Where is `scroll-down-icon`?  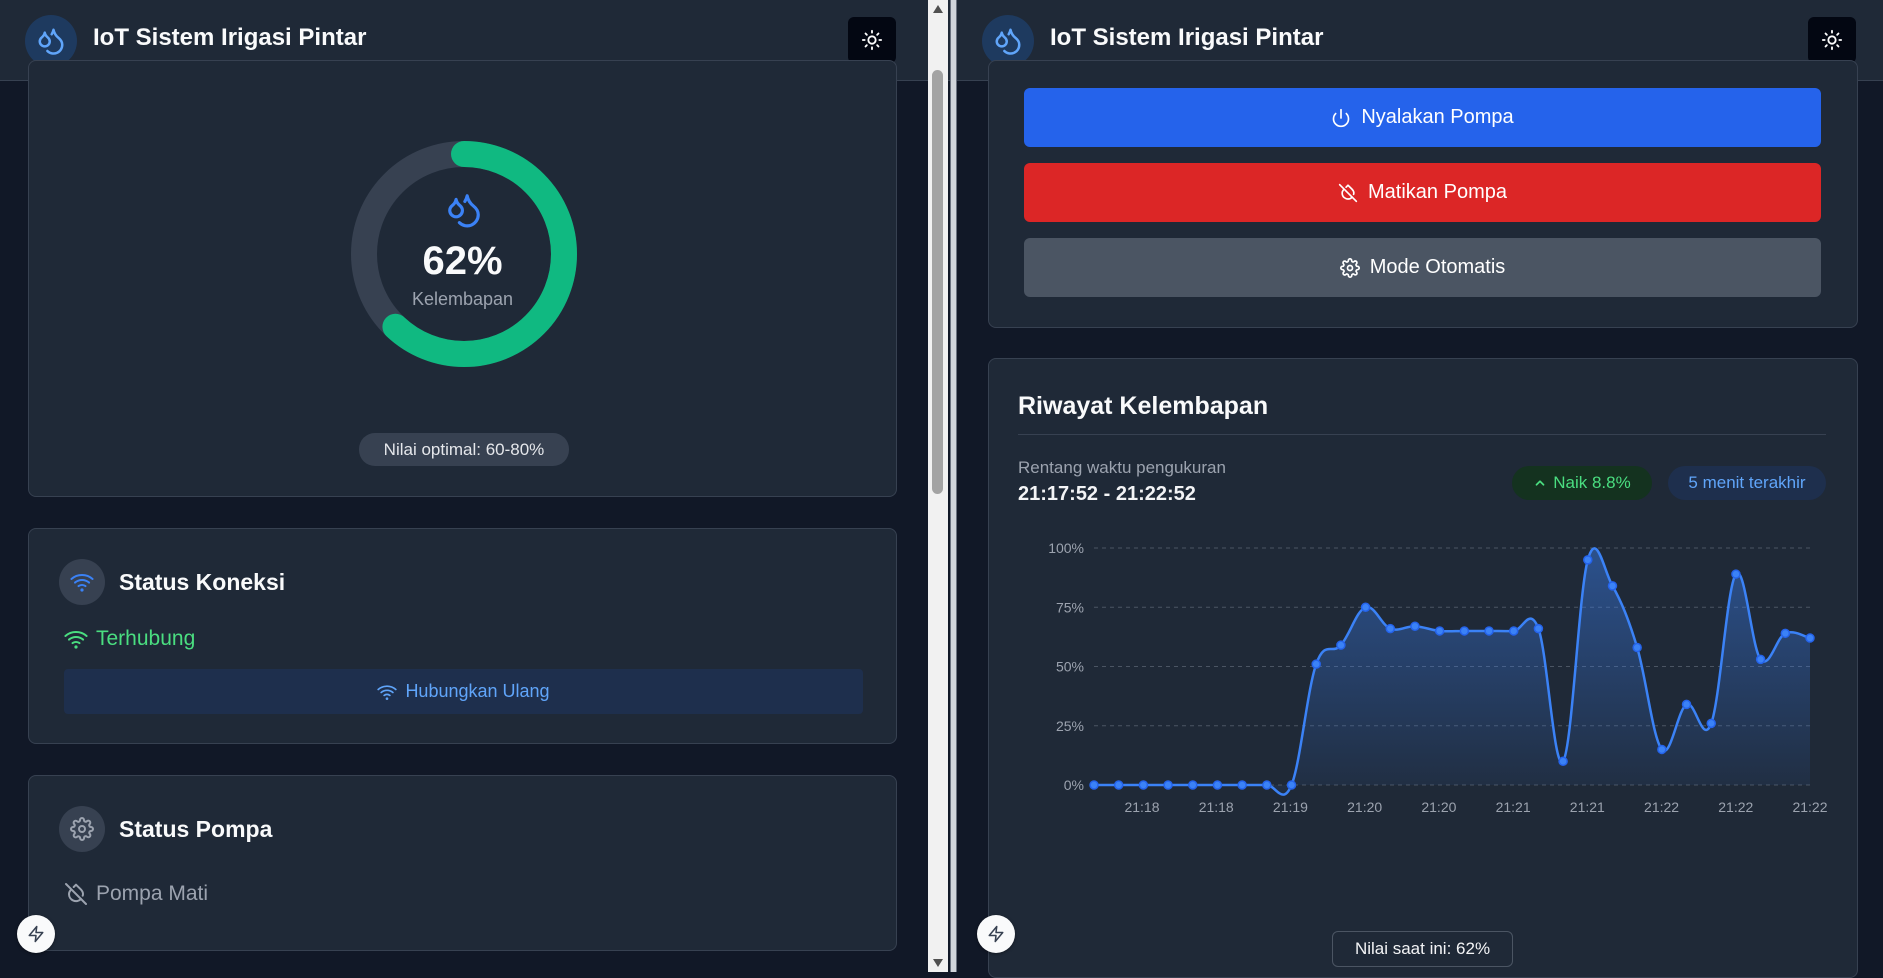 scroll-down-icon is located at coordinates (938, 963).